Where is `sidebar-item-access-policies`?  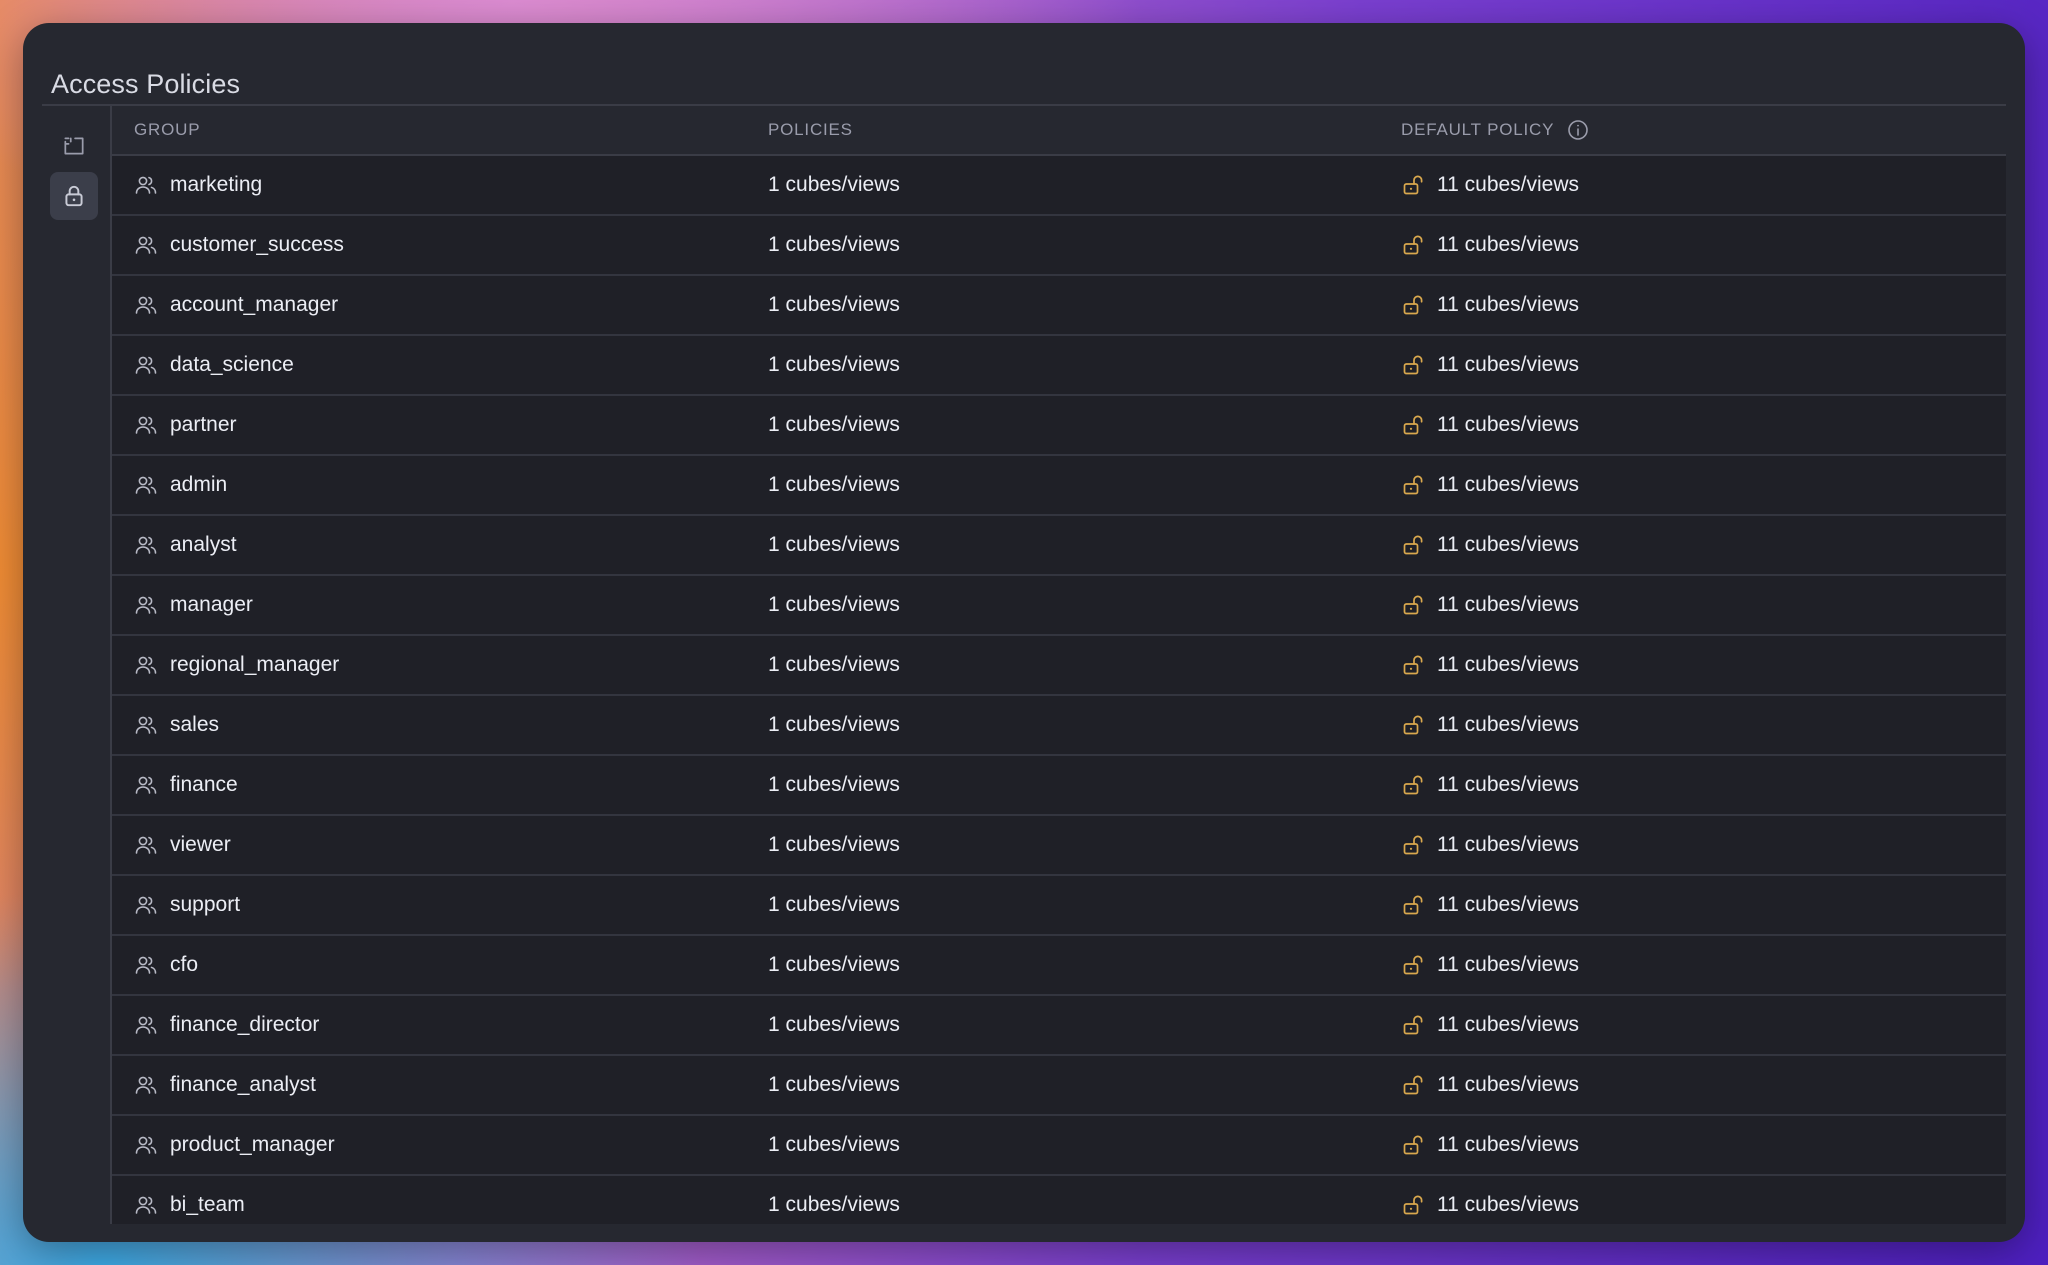
sidebar-item-access-policies is located at coordinates (74, 196).